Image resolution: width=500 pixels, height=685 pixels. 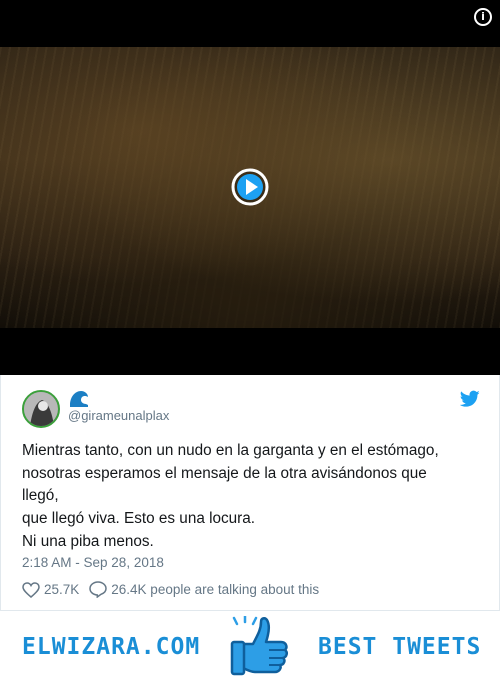 What do you see at coordinates (79, 399) in the screenshot?
I see `wave-emoji-icon` at bounding box center [79, 399].